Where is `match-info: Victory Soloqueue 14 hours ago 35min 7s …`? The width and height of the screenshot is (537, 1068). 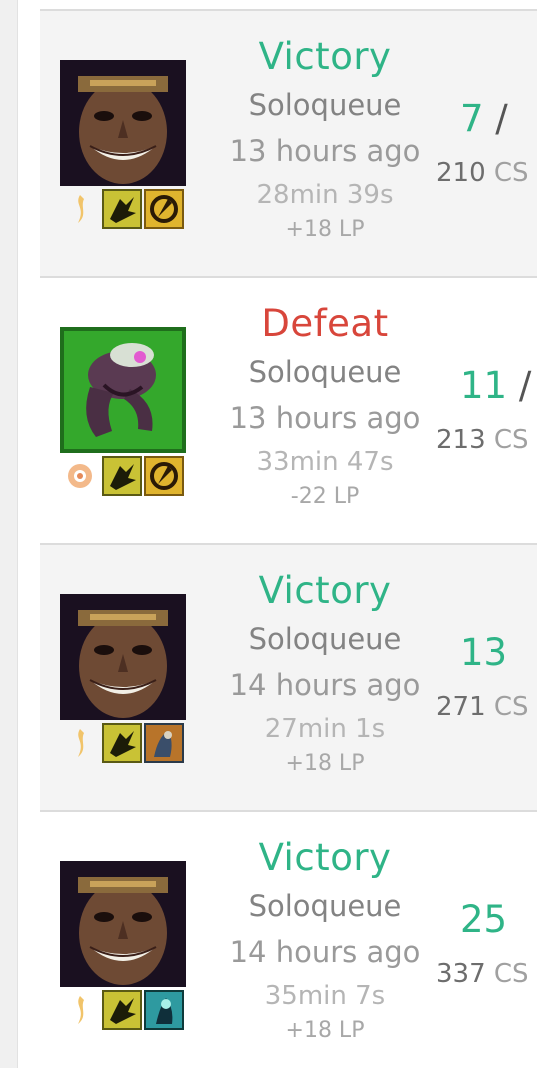 match-info: Victory Soloqueue 14 hours ago 35min 7s … is located at coordinates (325, 941).